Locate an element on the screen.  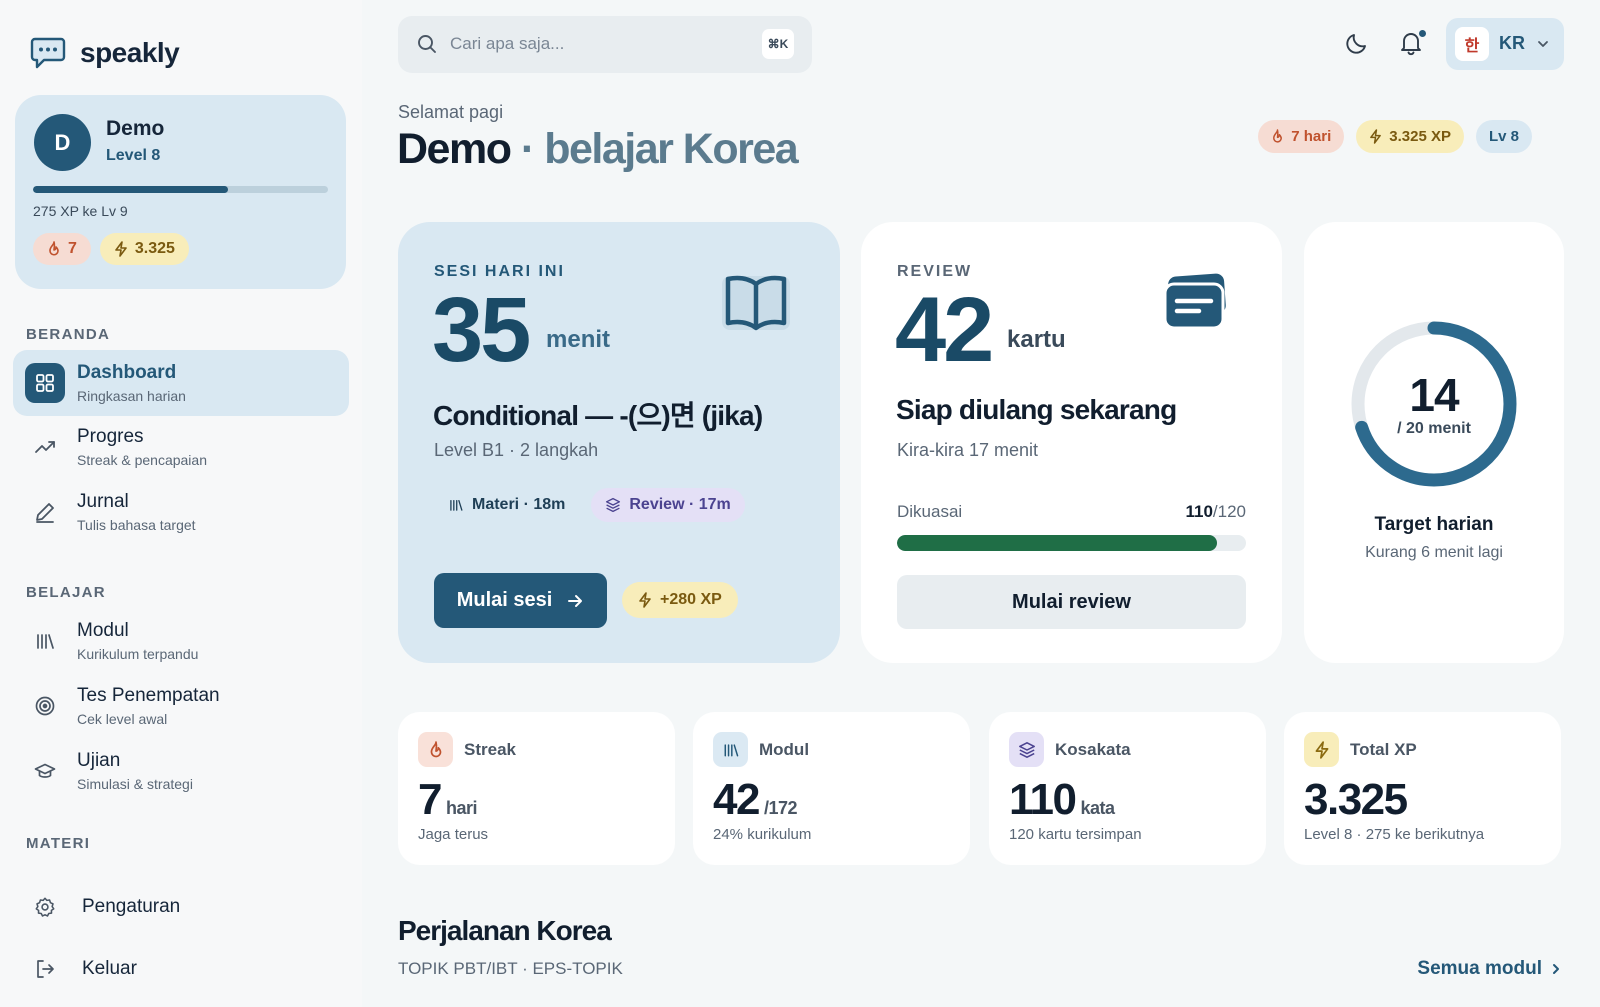
review-chip: Review · 17m is located at coordinates (668, 505).